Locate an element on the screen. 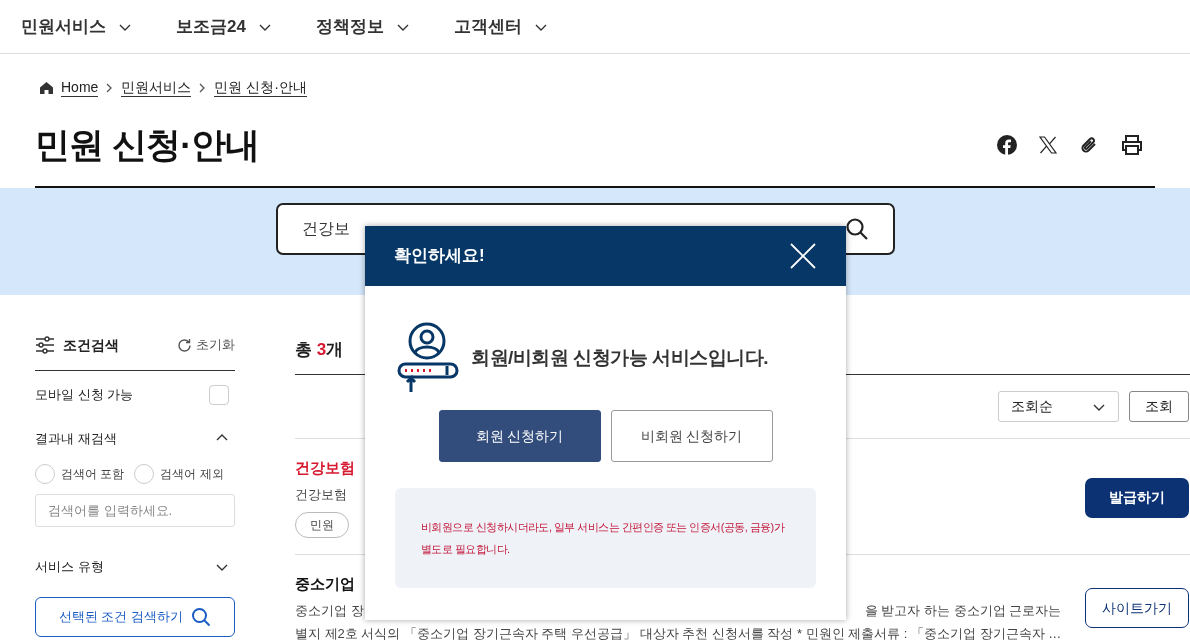 Image resolution: width=1190 pixels, height=641 pixels. search-value: 건강보 is located at coordinates (326, 228).